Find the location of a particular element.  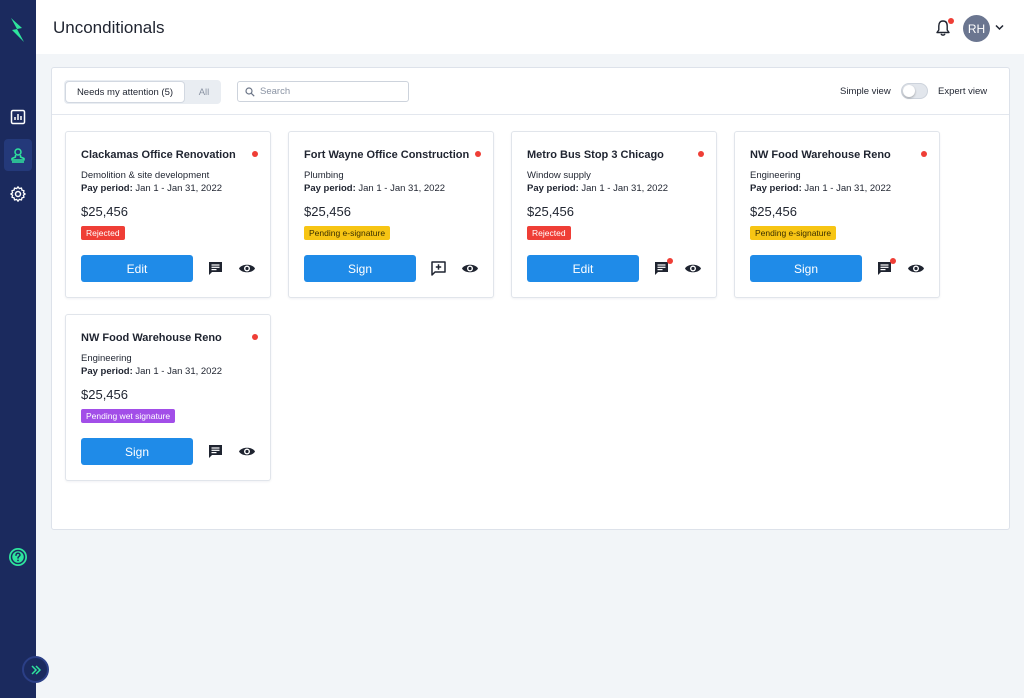

help-circle-icon is located at coordinates (18, 557).